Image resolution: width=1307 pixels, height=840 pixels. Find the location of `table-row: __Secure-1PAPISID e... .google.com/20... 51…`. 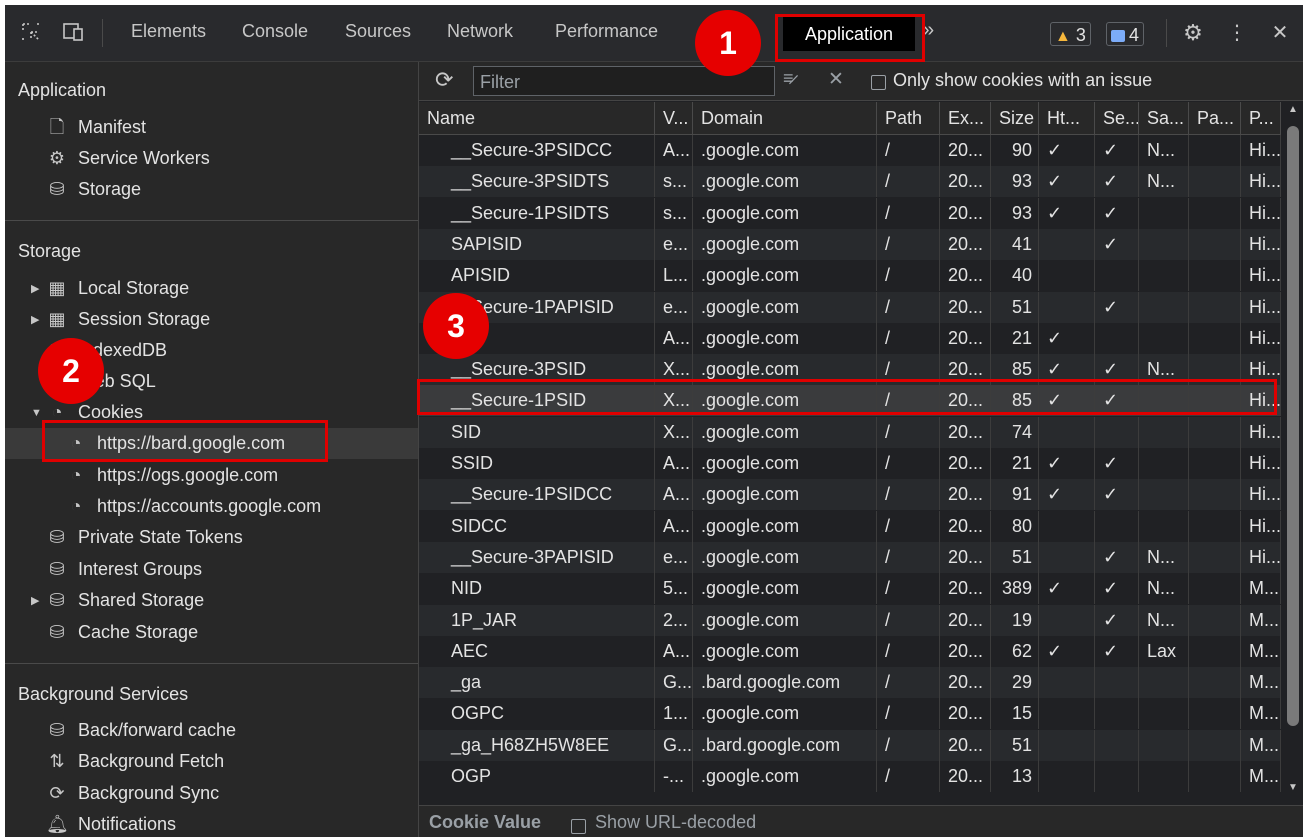

table-row: __Secure-1PAPISID e... .google.com/20... 51… is located at coordinates (850, 307).